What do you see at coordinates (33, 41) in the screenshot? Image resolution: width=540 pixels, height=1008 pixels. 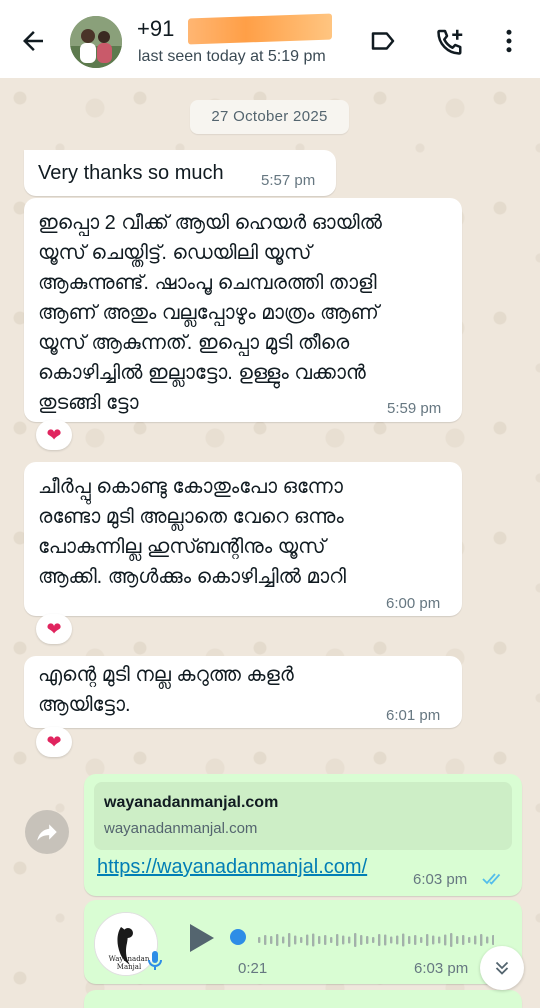 I see `back-arrow-icon` at bounding box center [33, 41].